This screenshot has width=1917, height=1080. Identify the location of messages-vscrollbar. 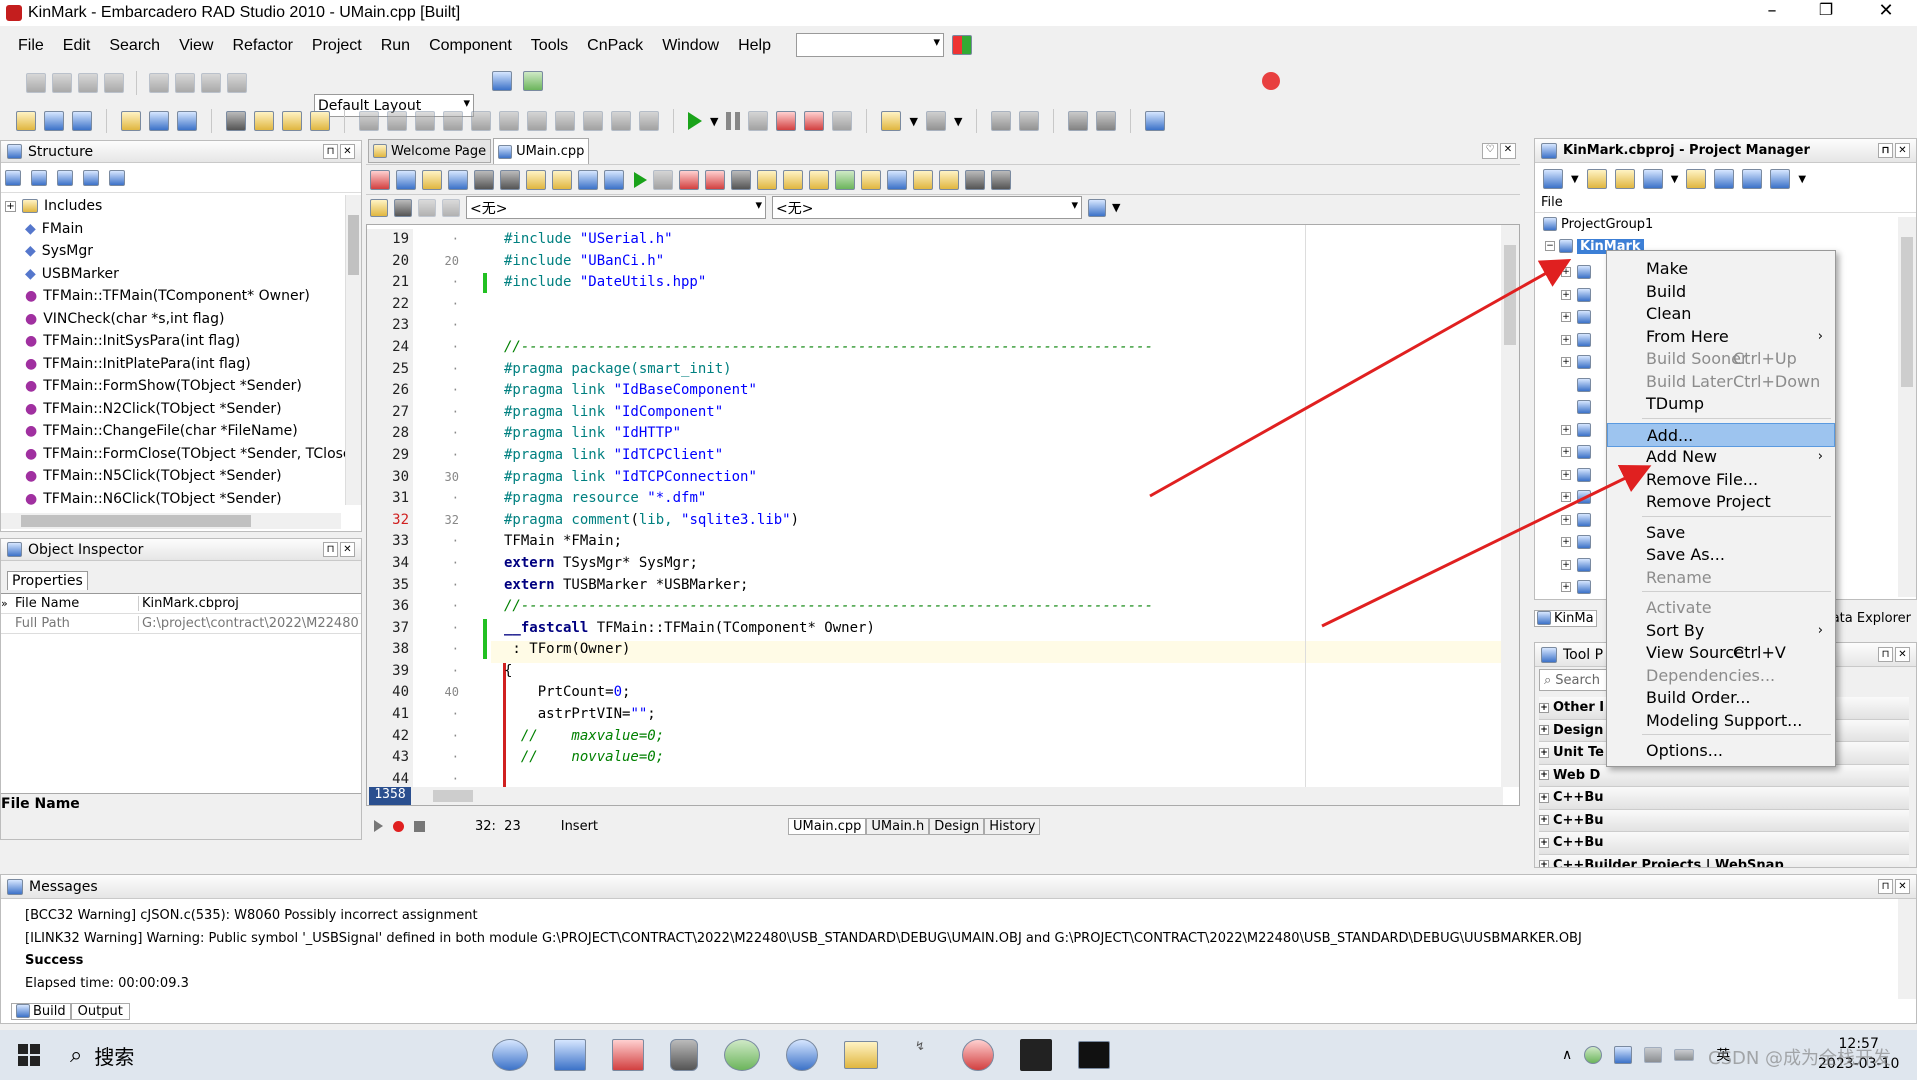
(1907, 949).